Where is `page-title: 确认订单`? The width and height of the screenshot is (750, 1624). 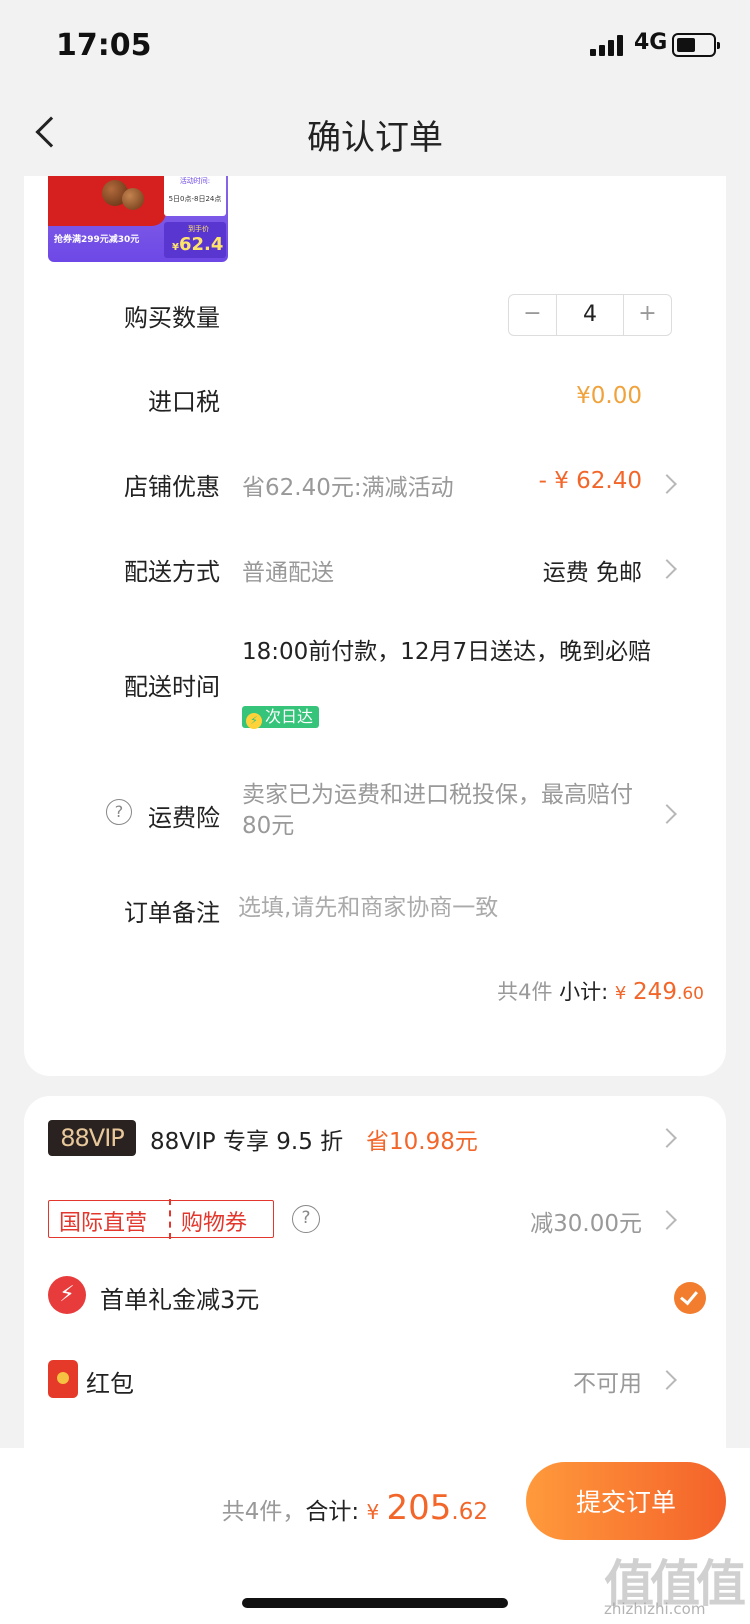 page-title: 确认订单 is located at coordinates (375, 138).